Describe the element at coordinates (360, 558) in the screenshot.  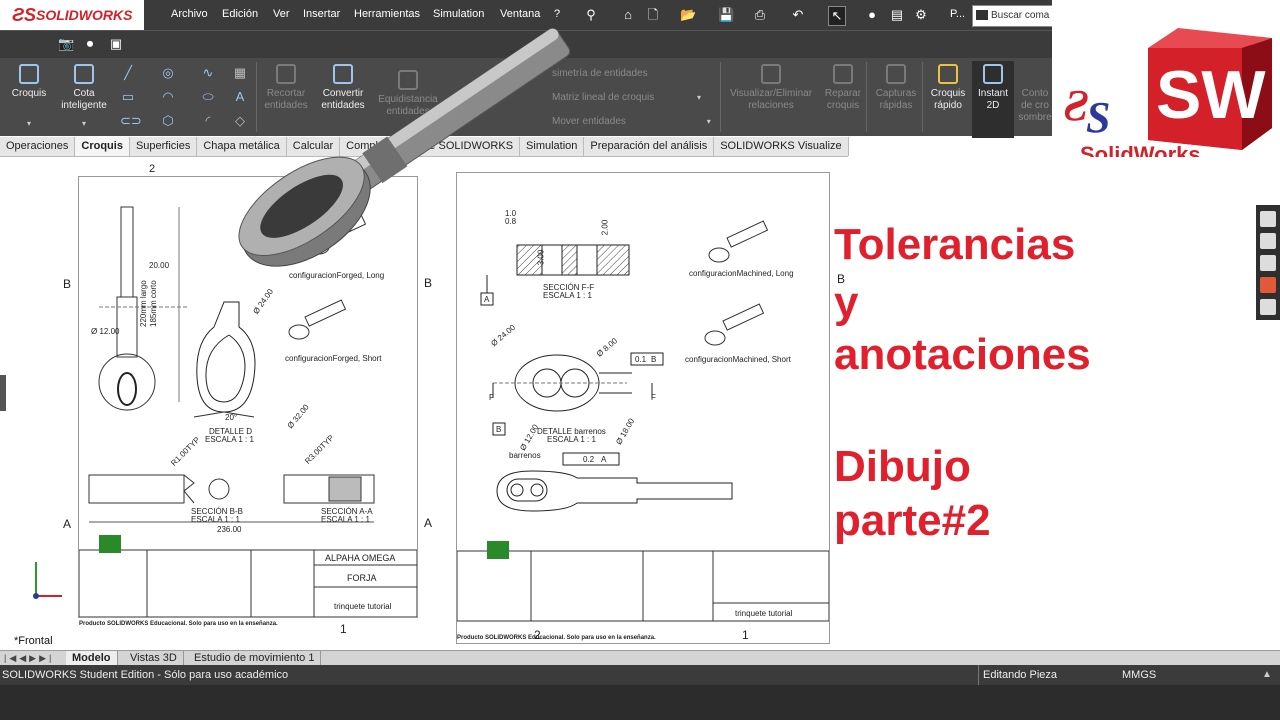
I see `title-block-company: ALPAHA OMEGA` at that location.